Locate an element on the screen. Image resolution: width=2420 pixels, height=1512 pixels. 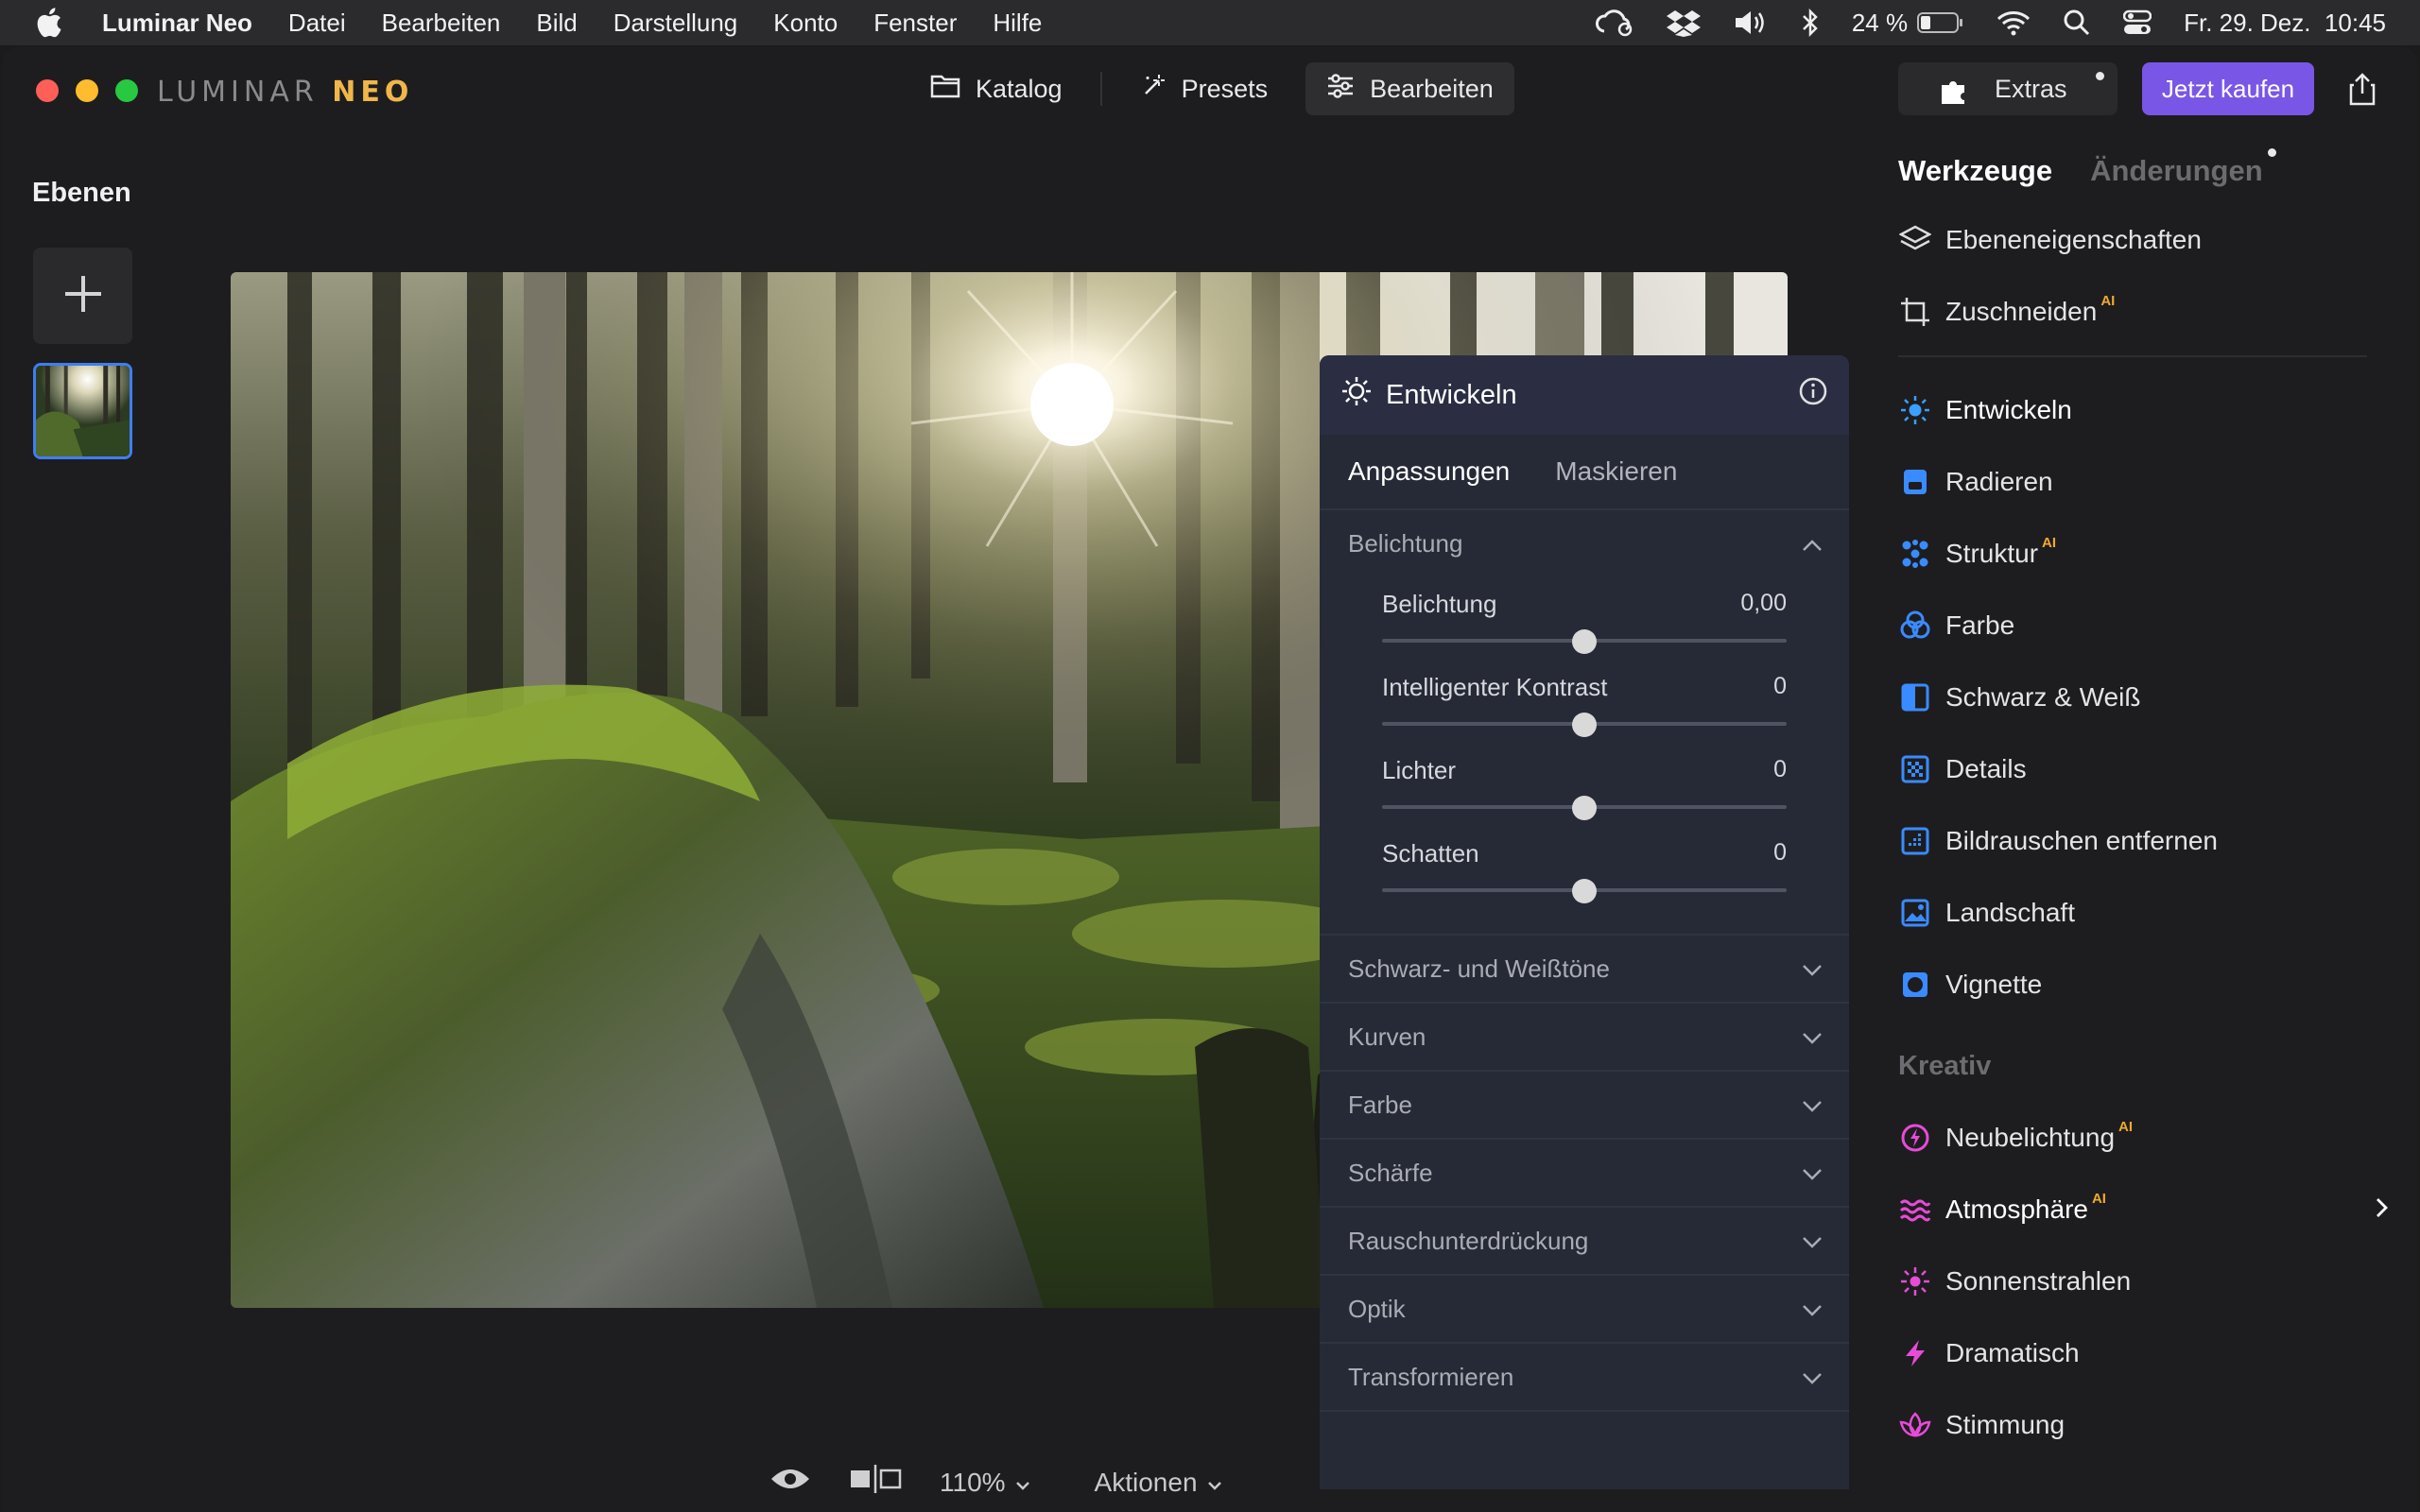
slider-schatten: Schatten 0 is located at coordinates (1584, 867).